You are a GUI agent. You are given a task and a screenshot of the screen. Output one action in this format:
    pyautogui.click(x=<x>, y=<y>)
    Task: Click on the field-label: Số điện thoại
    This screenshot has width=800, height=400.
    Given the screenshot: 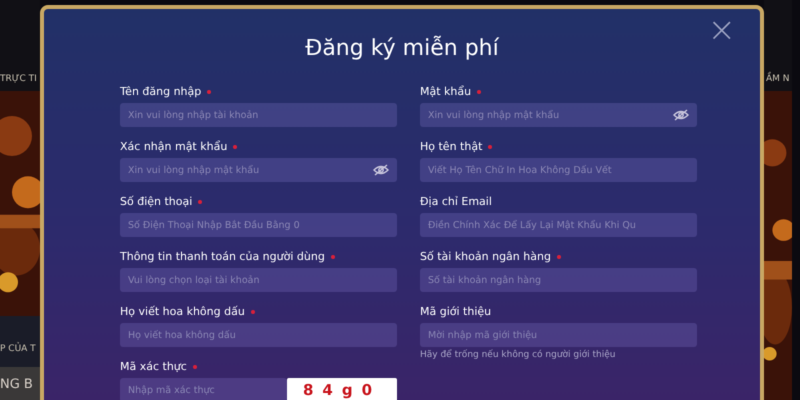 What is the action you would take?
    pyautogui.click(x=156, y=201)
    